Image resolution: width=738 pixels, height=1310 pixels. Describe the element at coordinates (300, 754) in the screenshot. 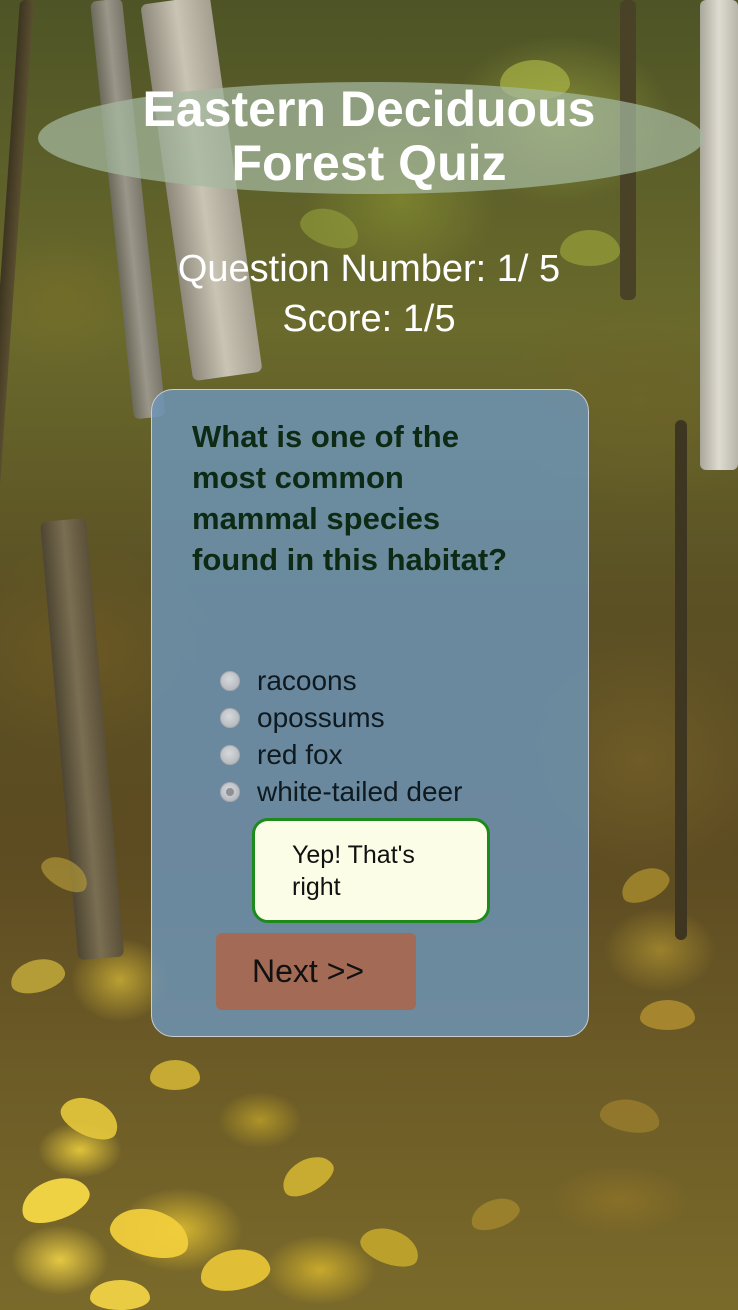

I see `answer-label: red fox` at that location.